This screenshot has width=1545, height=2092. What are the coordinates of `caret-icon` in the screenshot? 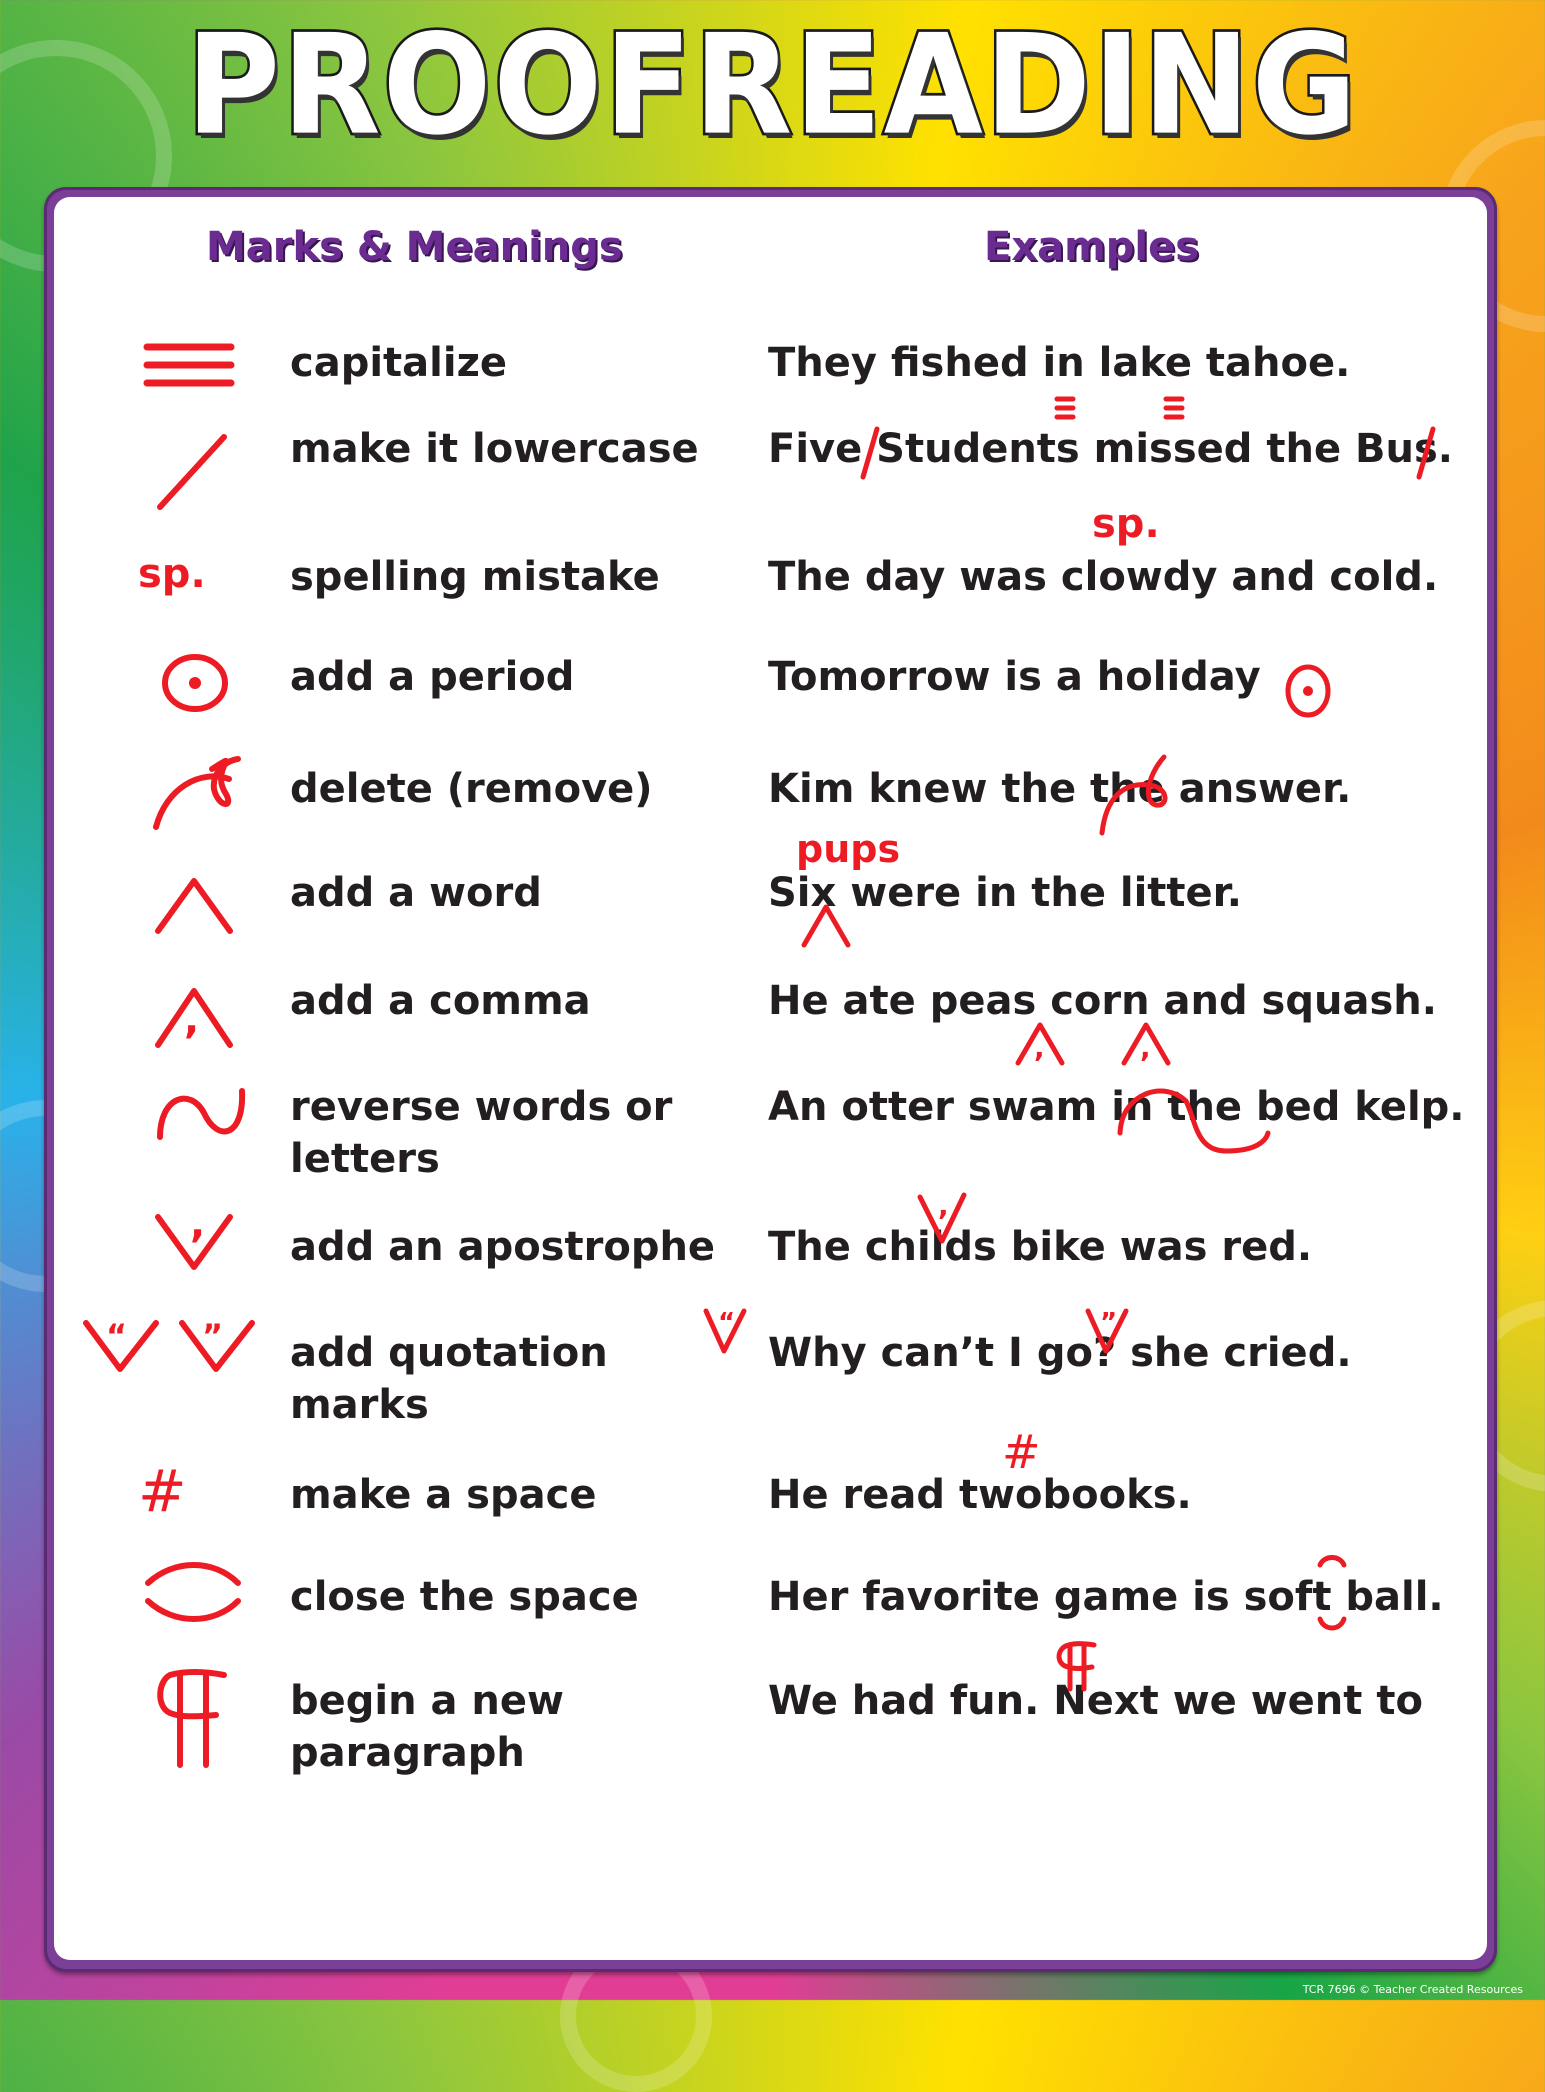 It's located at (174, 911).